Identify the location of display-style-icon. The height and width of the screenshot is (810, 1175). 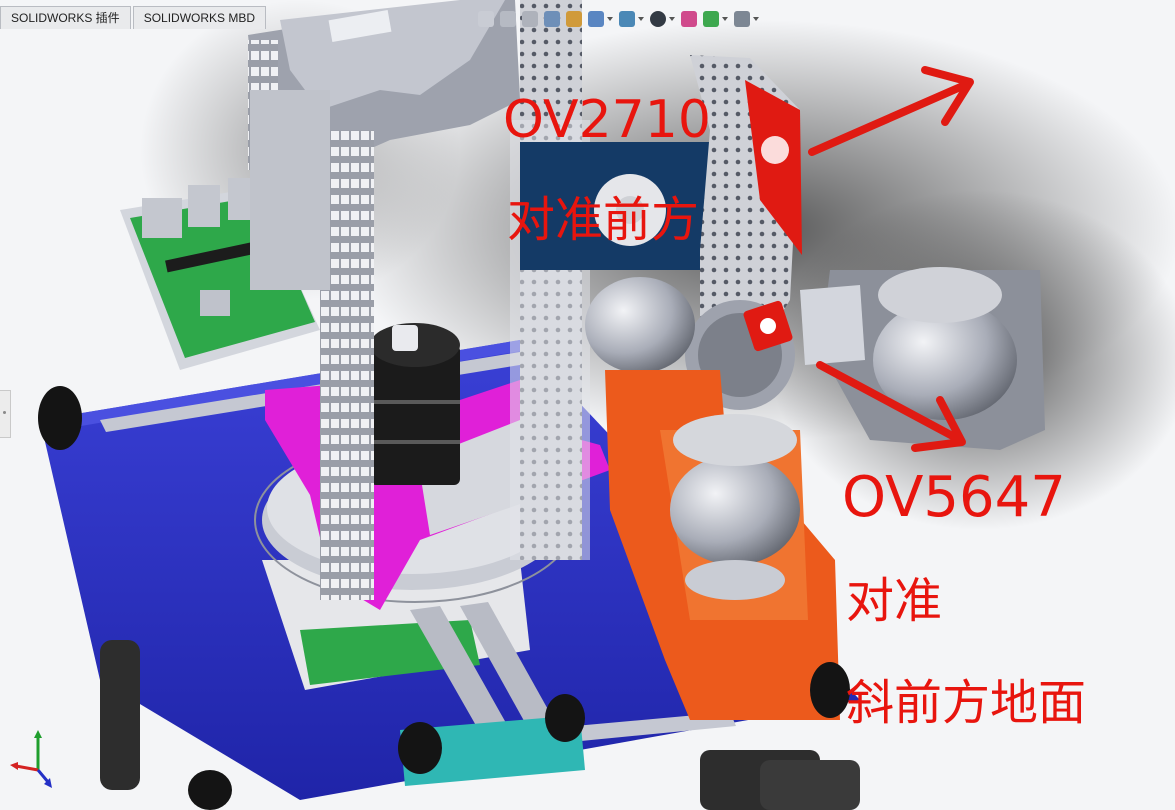
(627, 19).